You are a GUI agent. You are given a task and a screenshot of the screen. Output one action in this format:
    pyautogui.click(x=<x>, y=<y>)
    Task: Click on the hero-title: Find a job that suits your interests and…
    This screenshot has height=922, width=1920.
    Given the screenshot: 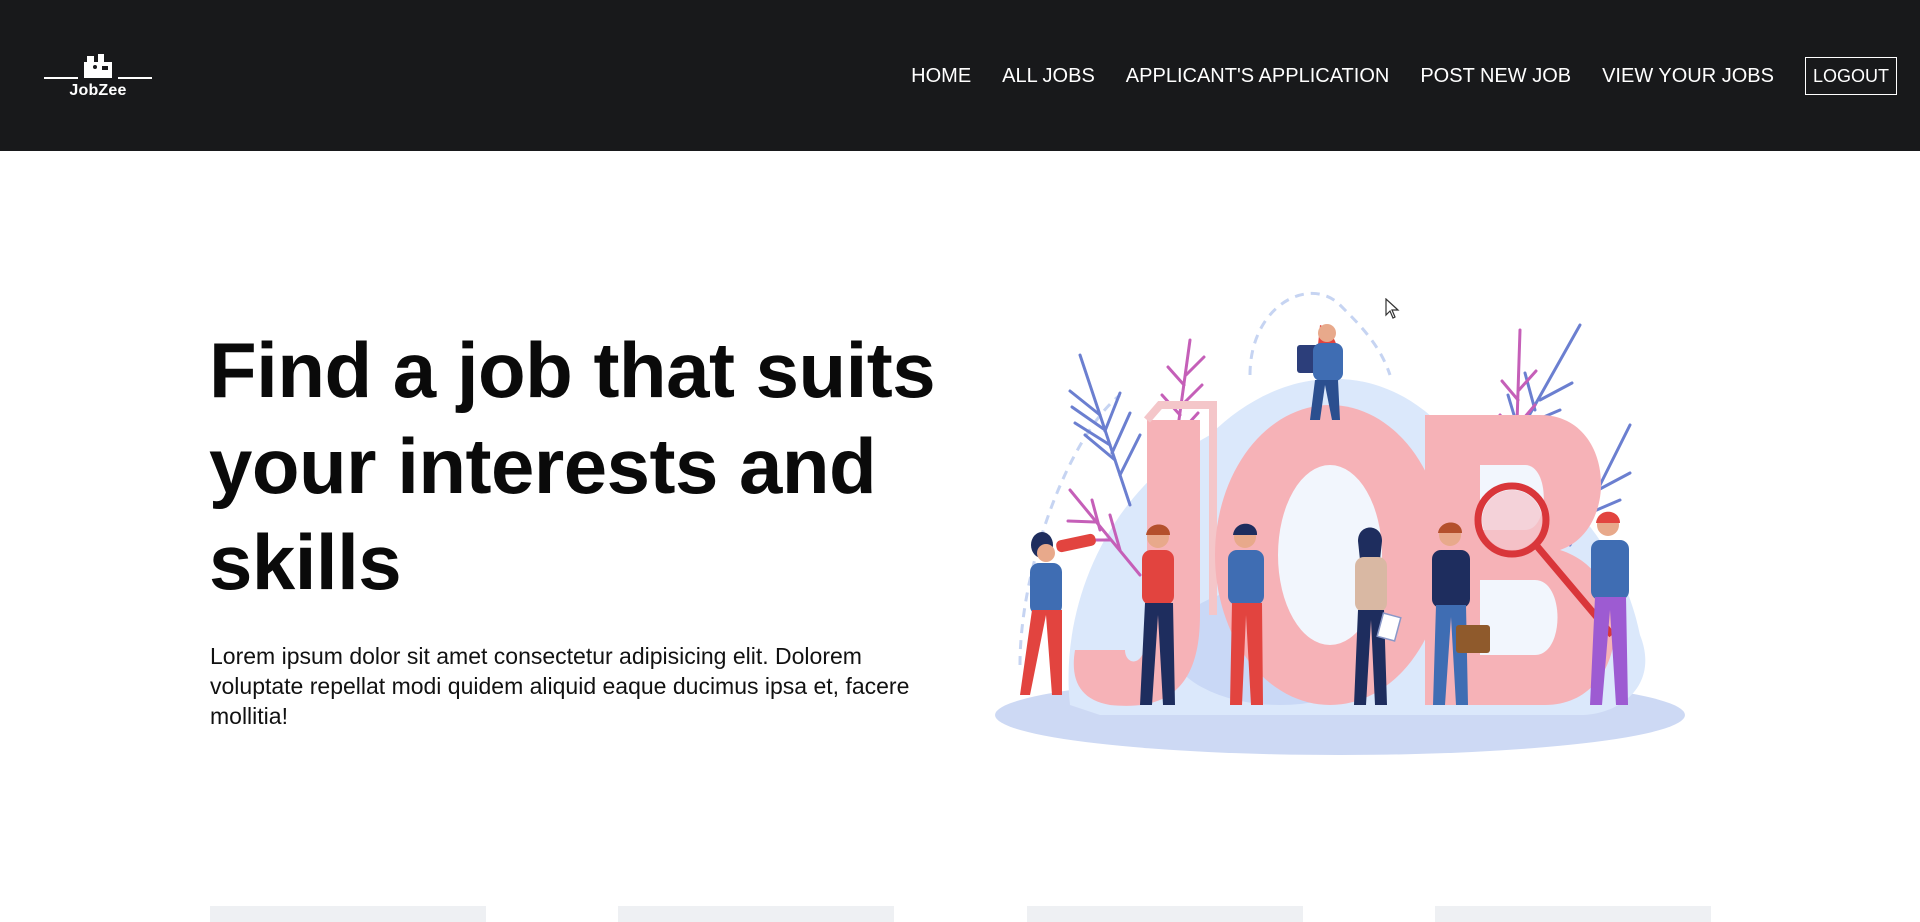 What is the action you would take?
    pyautogui.click(x=572, y=466)
    